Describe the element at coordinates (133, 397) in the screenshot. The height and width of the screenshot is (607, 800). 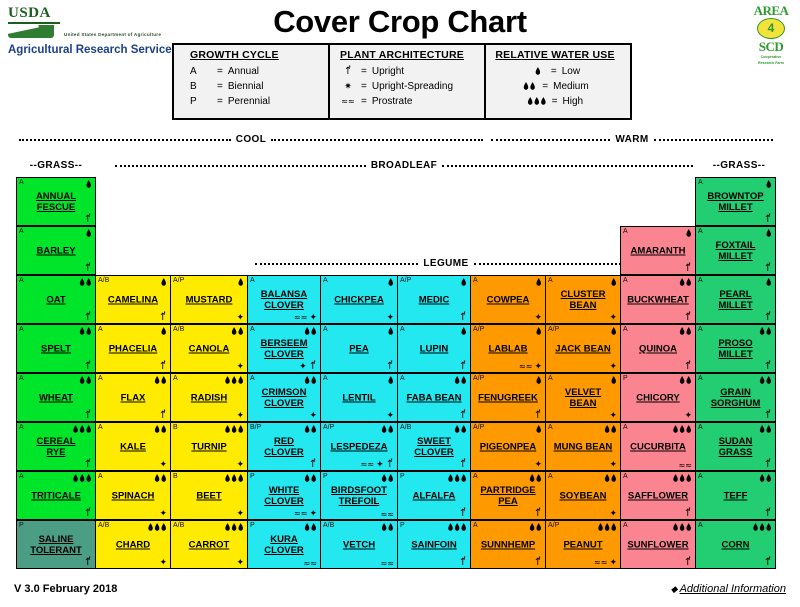
I see `crop-cell: A FLAX ↑̓` at that location.